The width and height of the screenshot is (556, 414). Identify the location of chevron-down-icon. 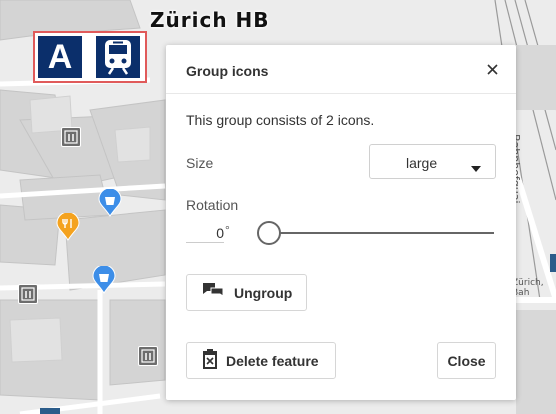
(476, 168).